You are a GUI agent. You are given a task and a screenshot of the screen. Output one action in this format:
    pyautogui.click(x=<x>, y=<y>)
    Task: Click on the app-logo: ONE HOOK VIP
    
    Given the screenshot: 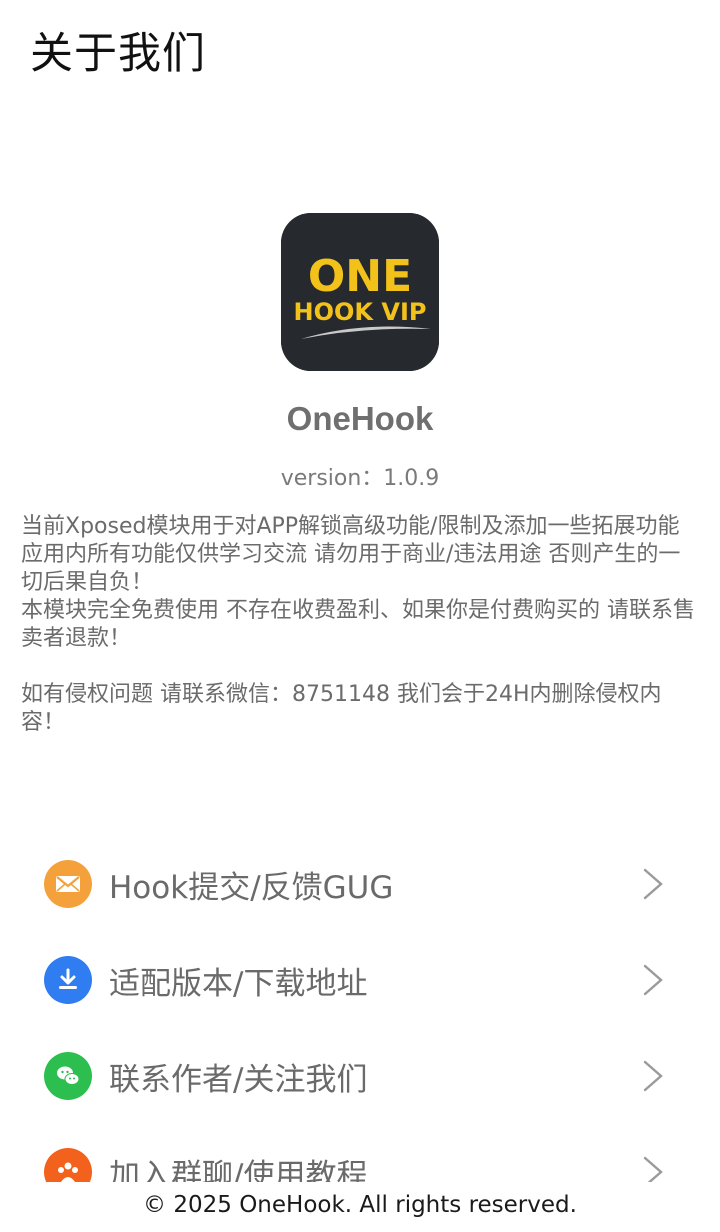 What is the action you would take?
    pyautogui.click(x=360, y=292)
    